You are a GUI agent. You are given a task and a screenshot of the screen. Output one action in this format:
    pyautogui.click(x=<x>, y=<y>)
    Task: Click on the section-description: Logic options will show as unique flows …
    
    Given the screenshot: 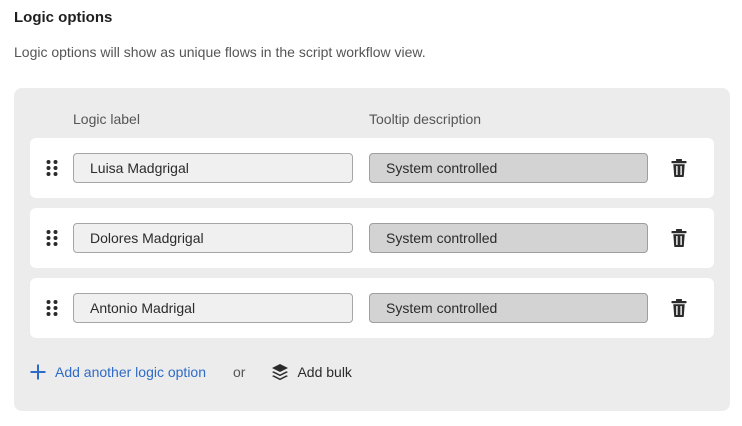 What is the action you would take?
    pyautogui.click(x=220, y=52)
    